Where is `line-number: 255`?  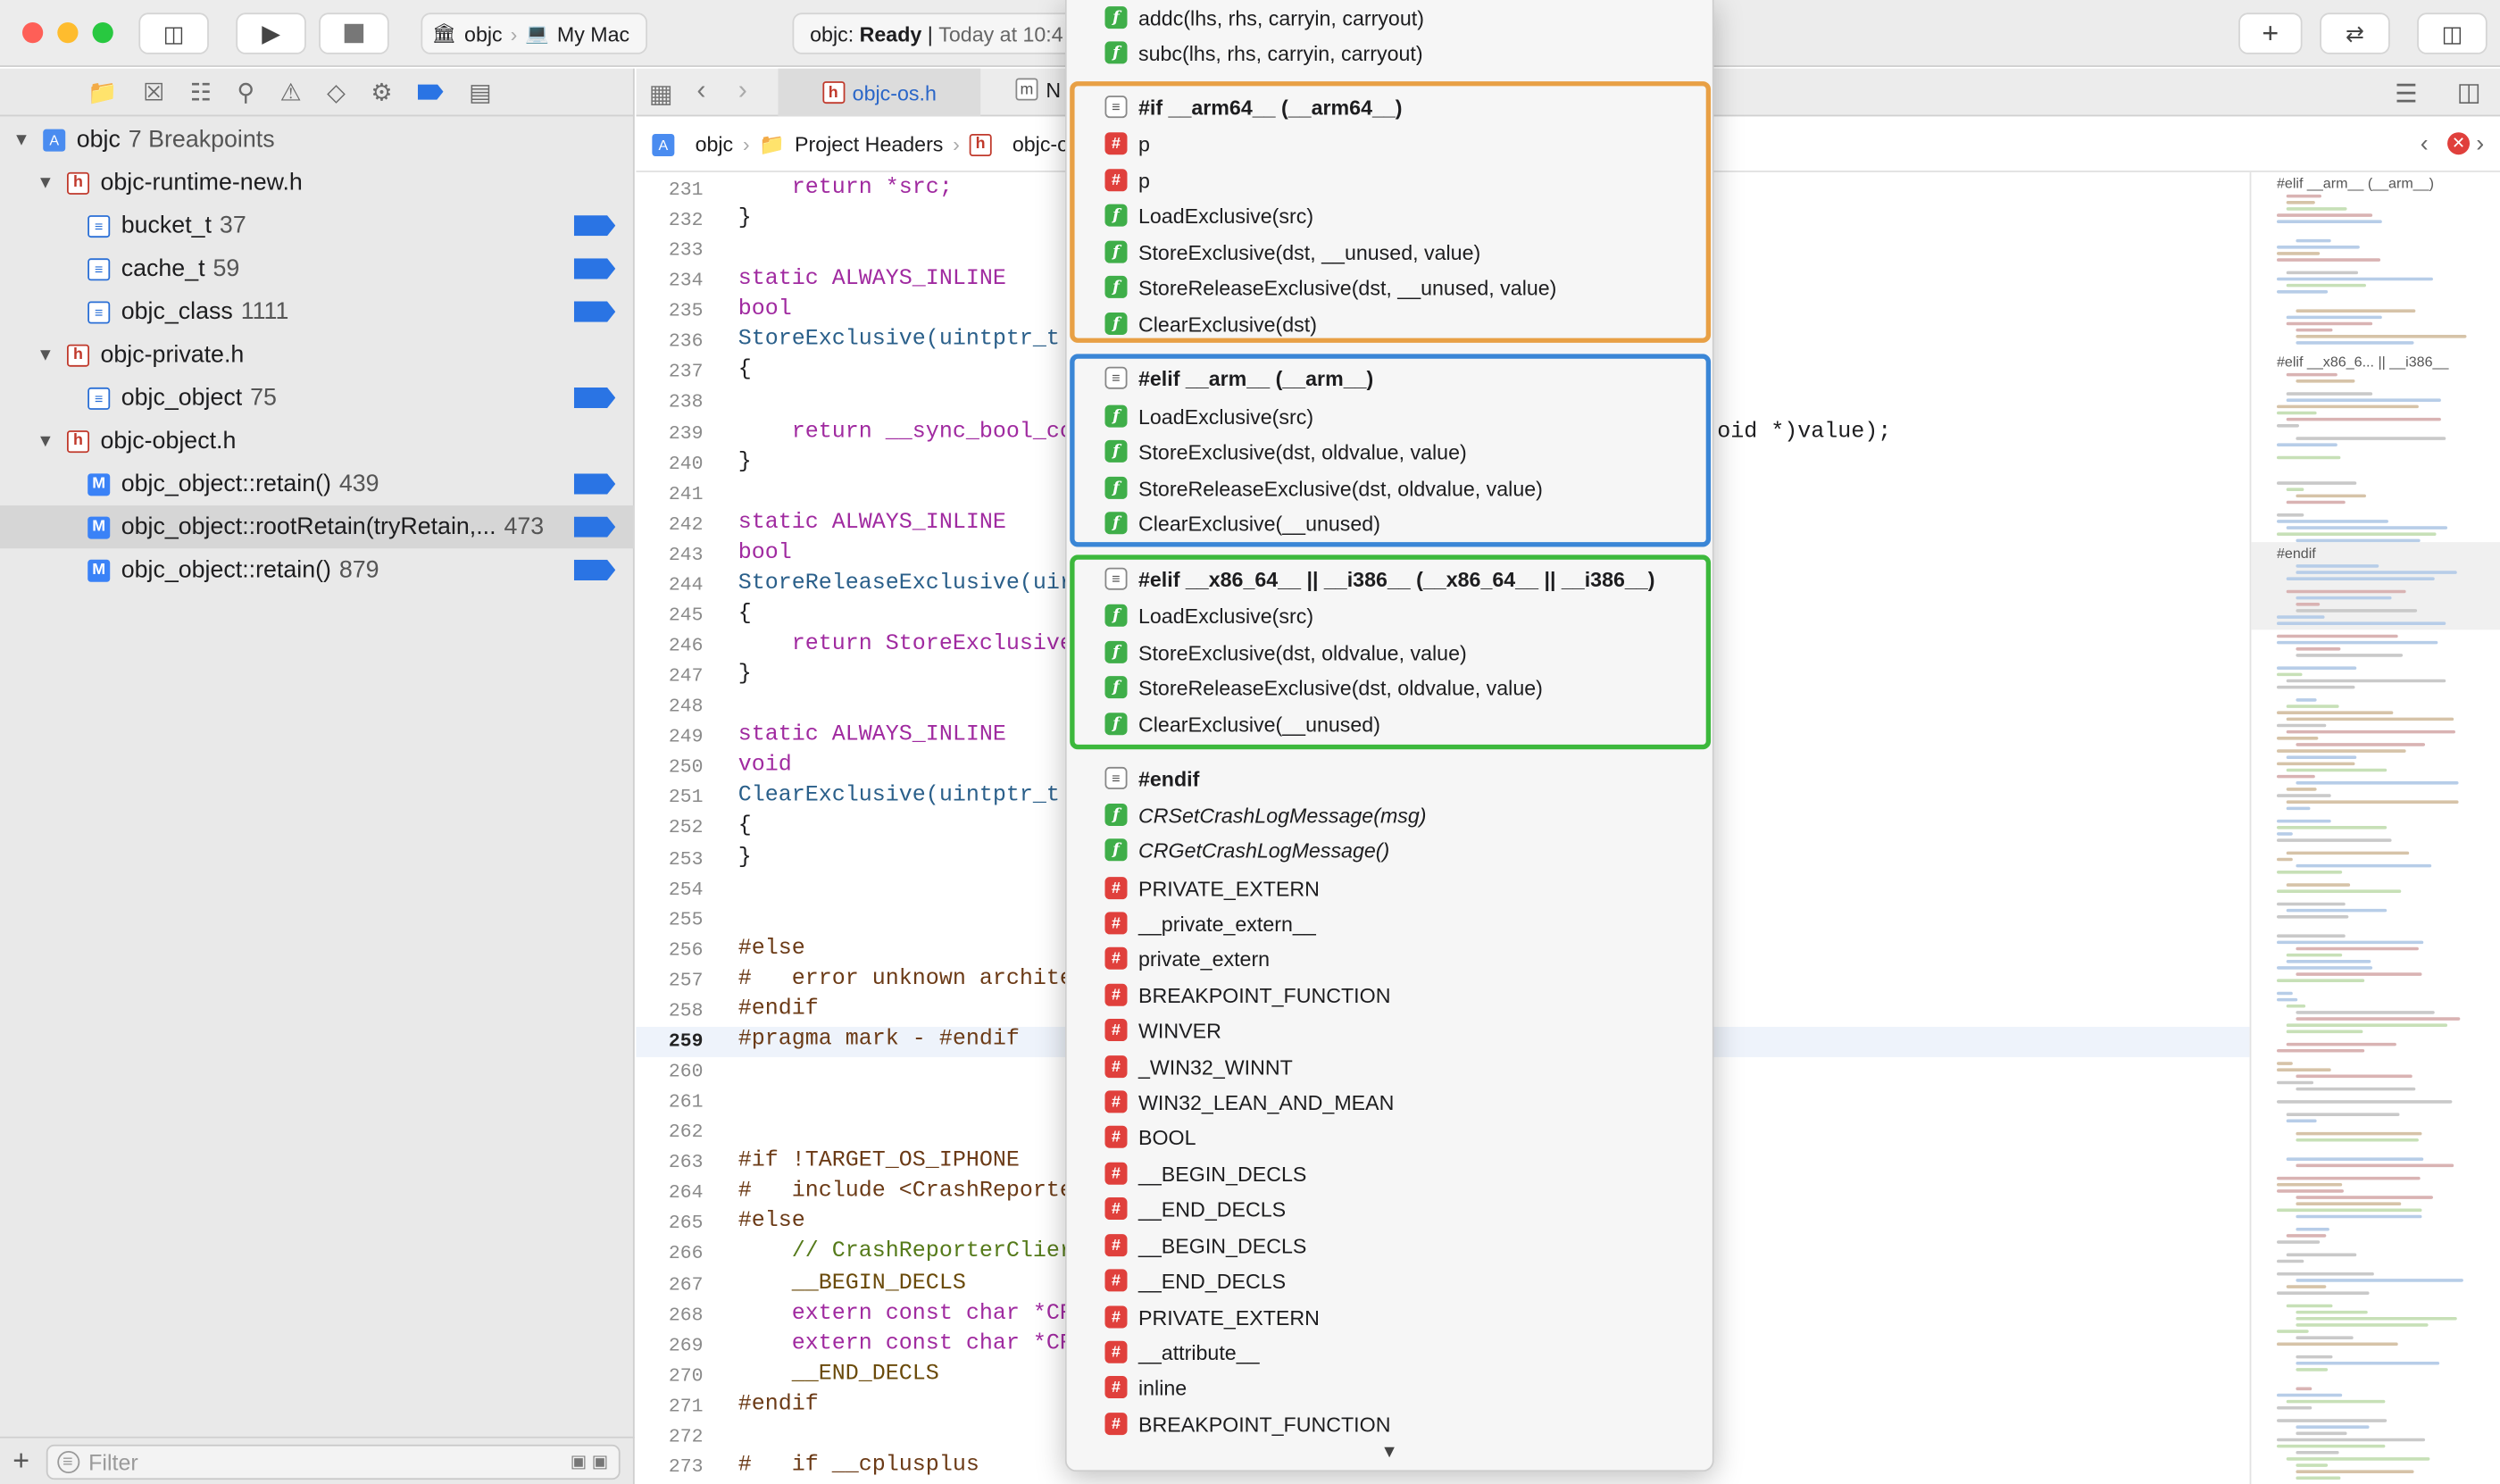 line-number: 255 is located at coordinates (670, 919).